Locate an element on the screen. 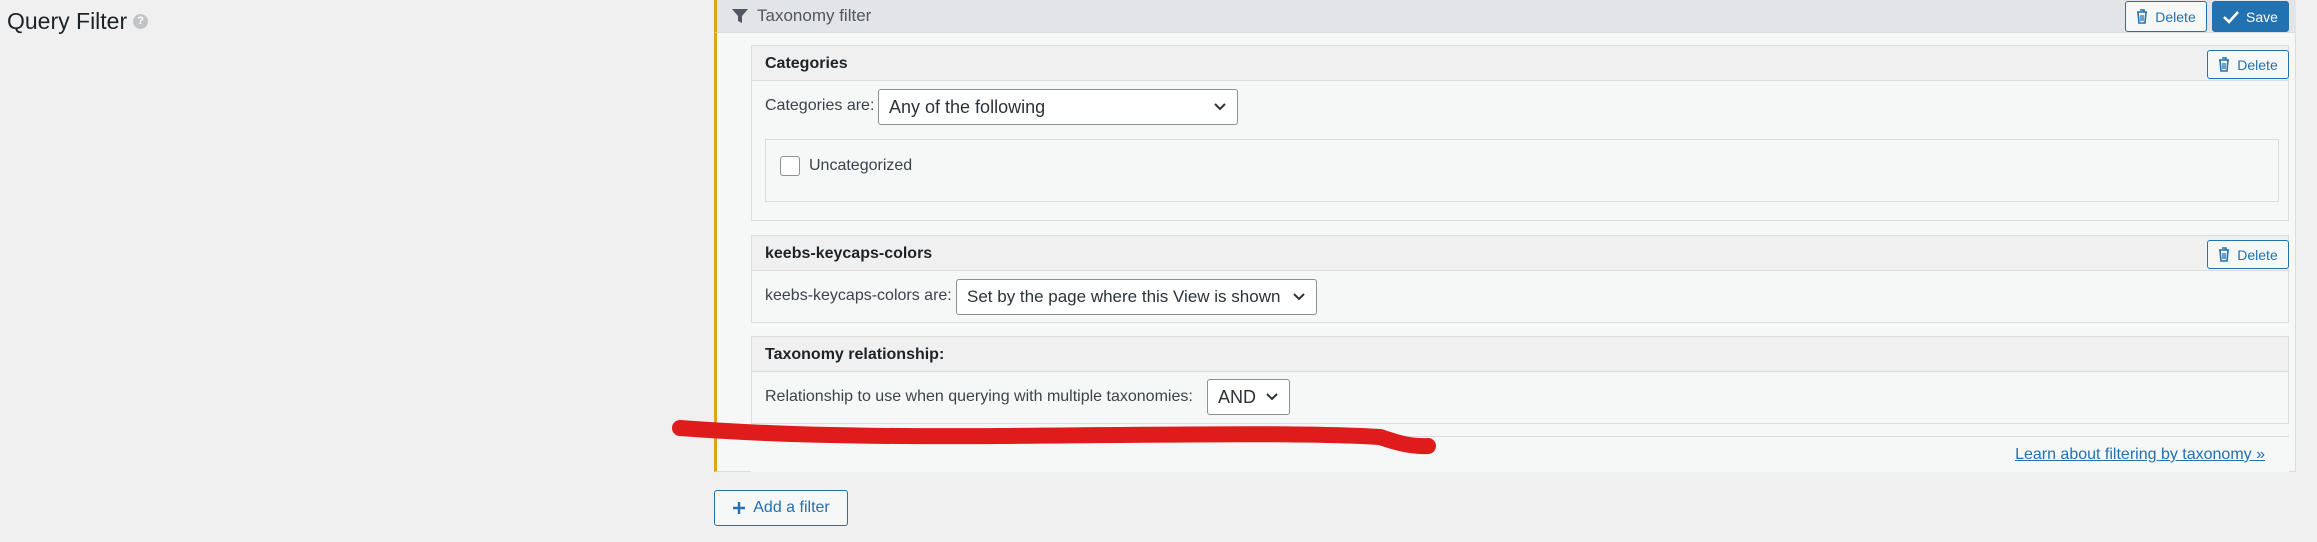  delete-filter-button: Delete is located at coordinates (2166, 16).